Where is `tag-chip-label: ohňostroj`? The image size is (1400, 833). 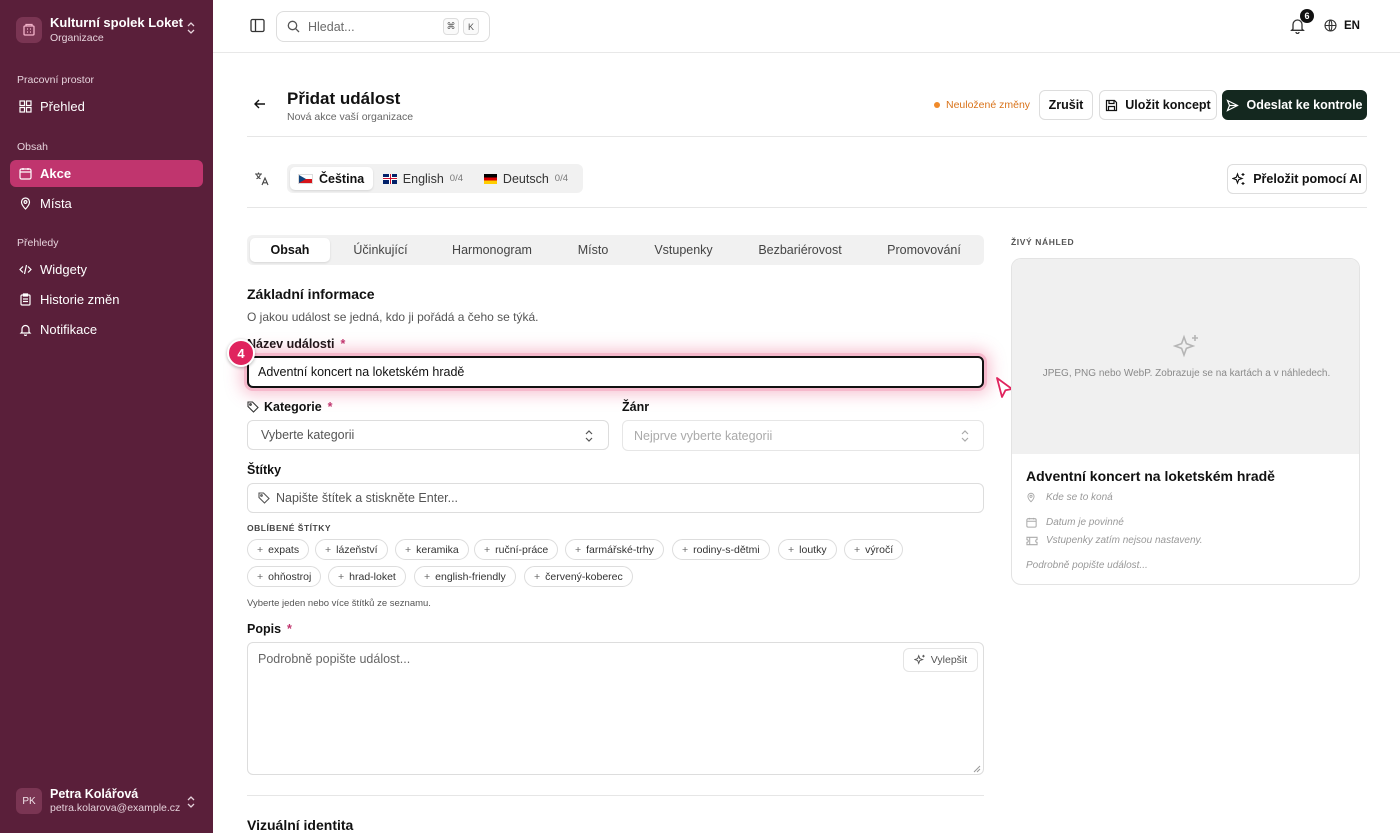 tag-chip-label: ohňostroj is located at coordinates (290, 576).